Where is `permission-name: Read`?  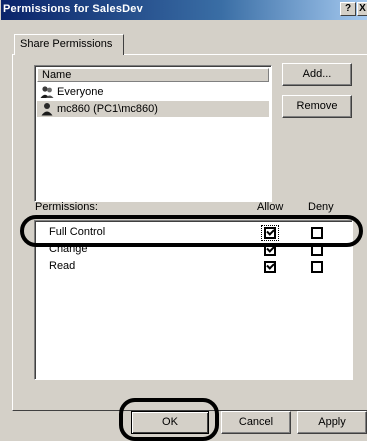 permission-name: Read is located at coordinates (62, 266).